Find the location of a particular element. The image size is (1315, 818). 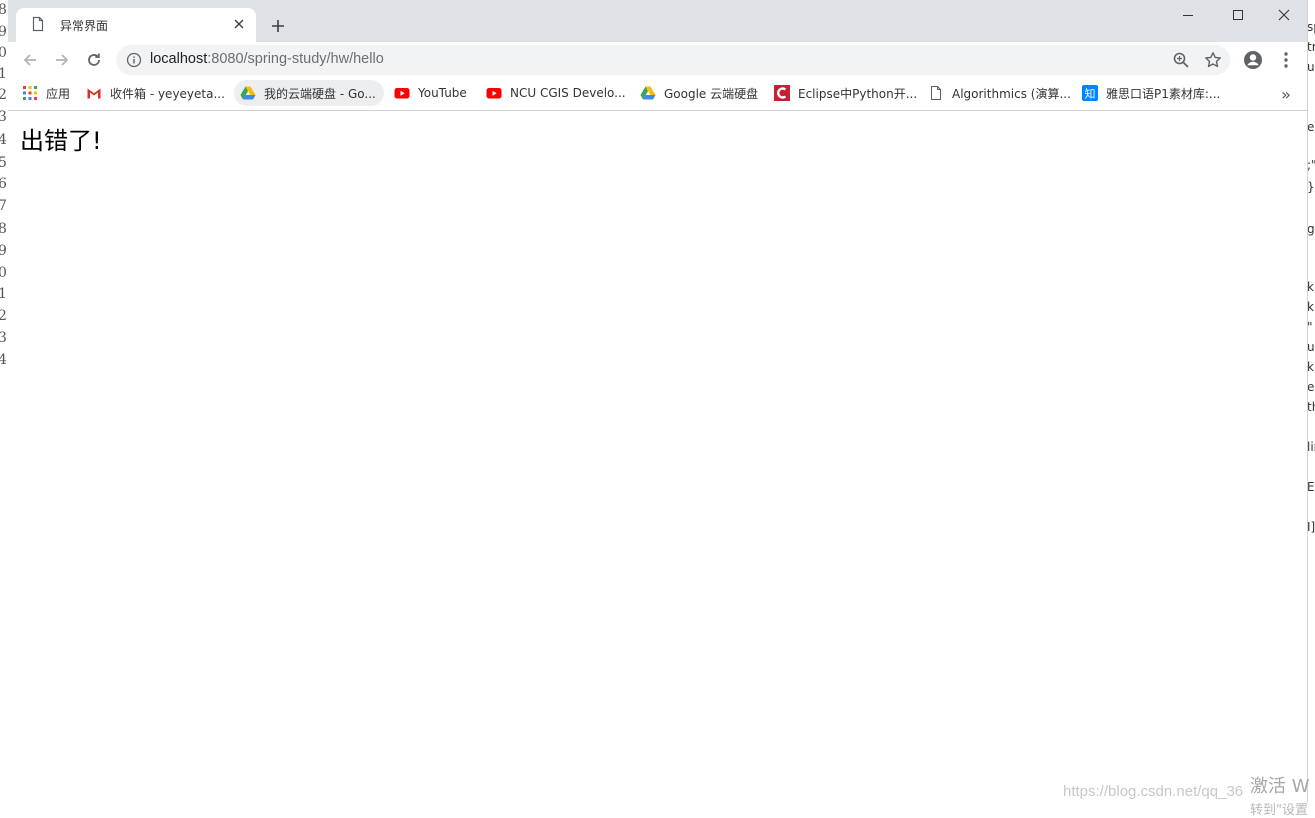

more-vert-icon is located at coordinates (1286, 60).